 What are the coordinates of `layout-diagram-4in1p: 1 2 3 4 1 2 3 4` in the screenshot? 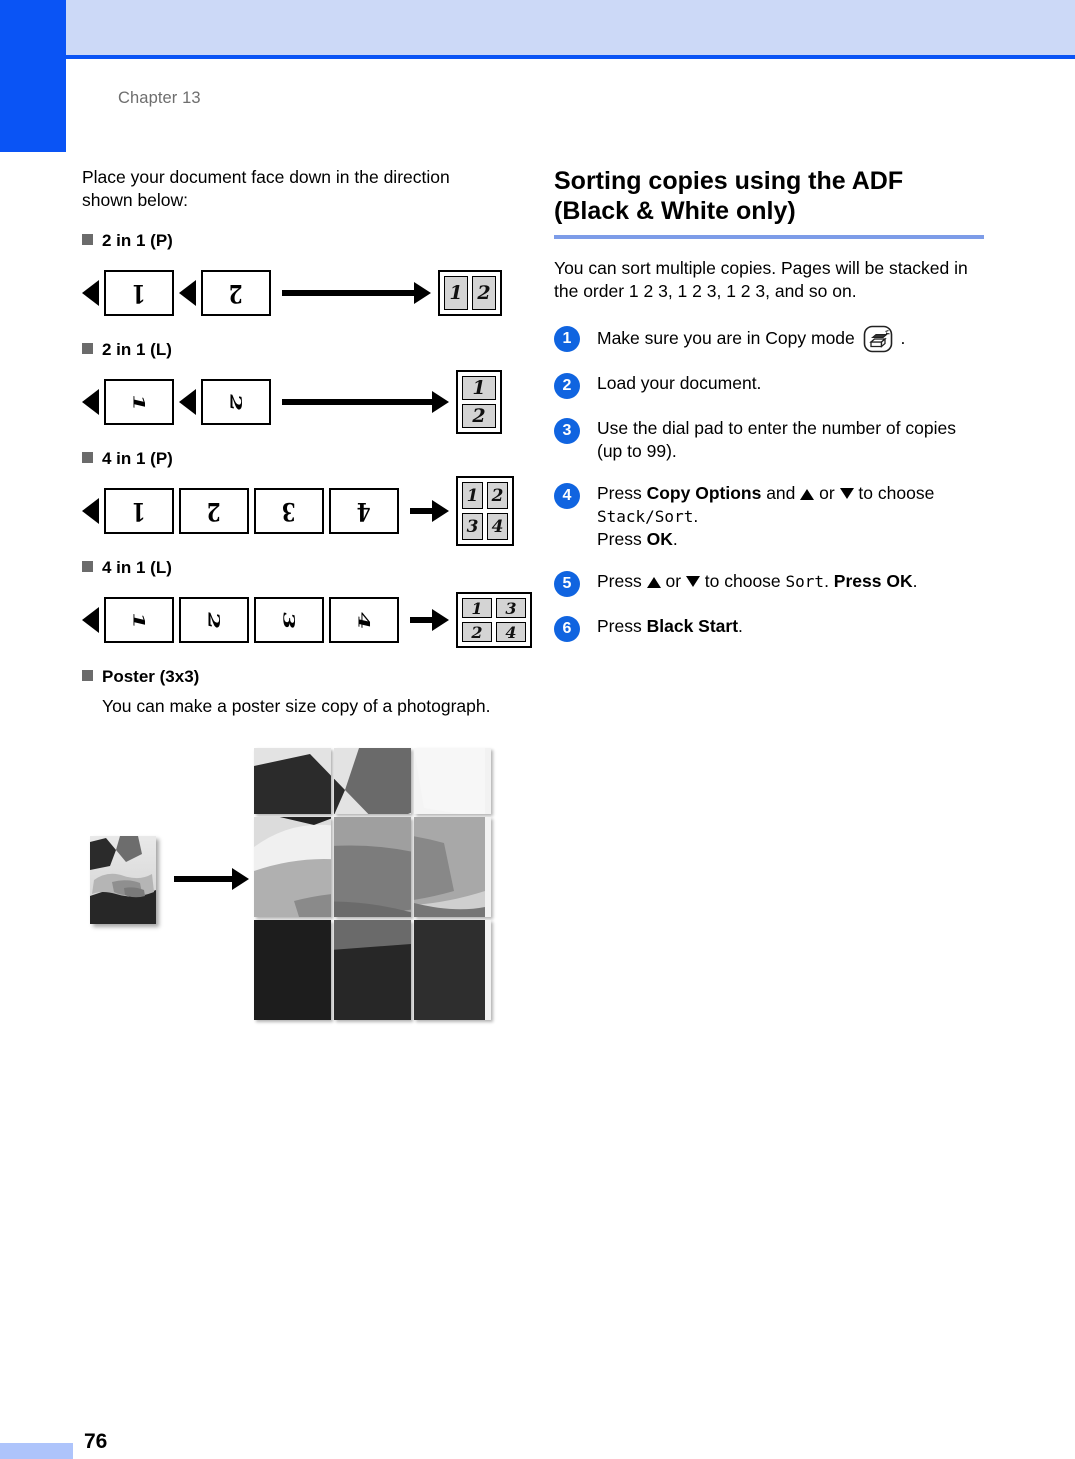 It's located at (298, 511).